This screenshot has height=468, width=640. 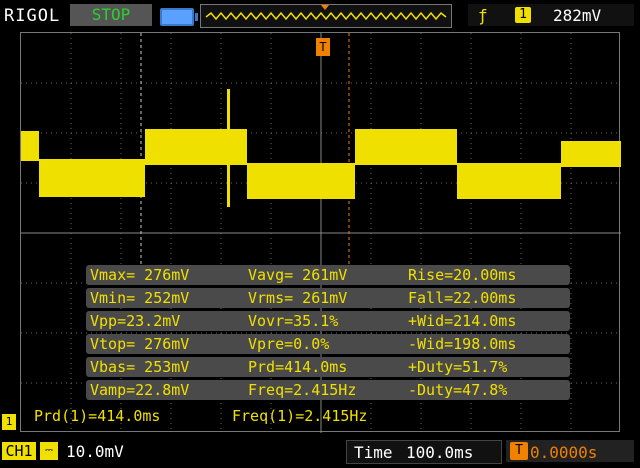 I want to click on measurement-period: Prd=414.0ms, so click(x=298, y=367).